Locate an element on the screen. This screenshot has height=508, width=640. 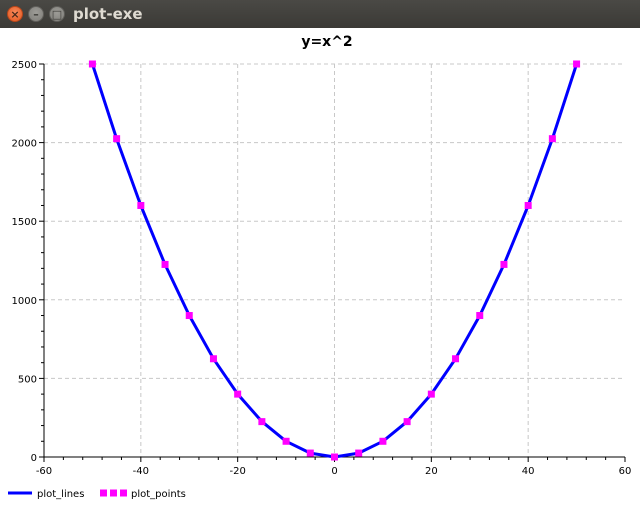
minimize-icon: – is located at coordinates (36, 14).